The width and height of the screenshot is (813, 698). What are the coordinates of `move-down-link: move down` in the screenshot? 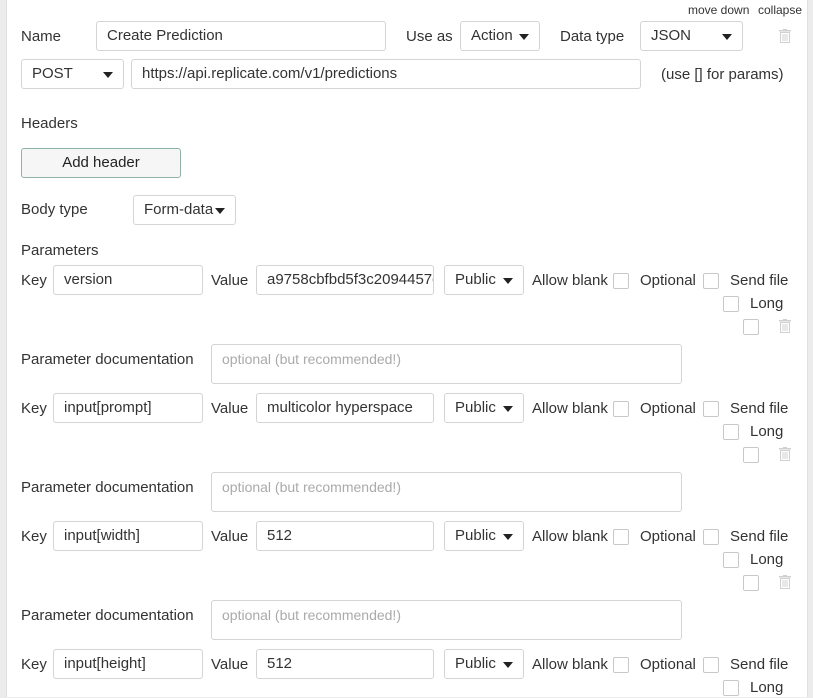 It's located at (718, 10).